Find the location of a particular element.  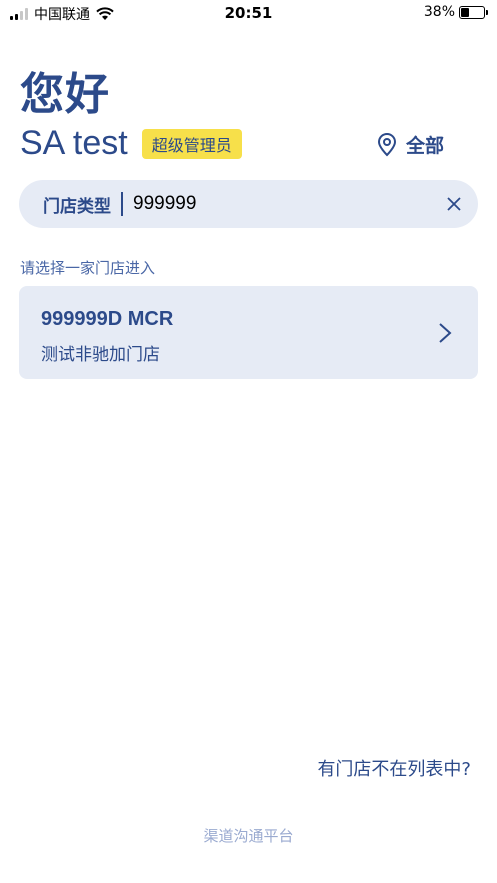

store-search-bar: 门店类型 is located at coordinates (248, 204).